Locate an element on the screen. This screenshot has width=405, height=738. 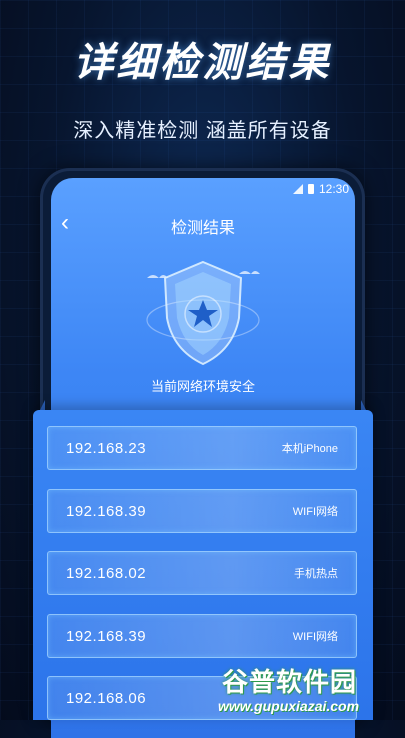
status-time: 12:30 is located at coordinates (333, 189).